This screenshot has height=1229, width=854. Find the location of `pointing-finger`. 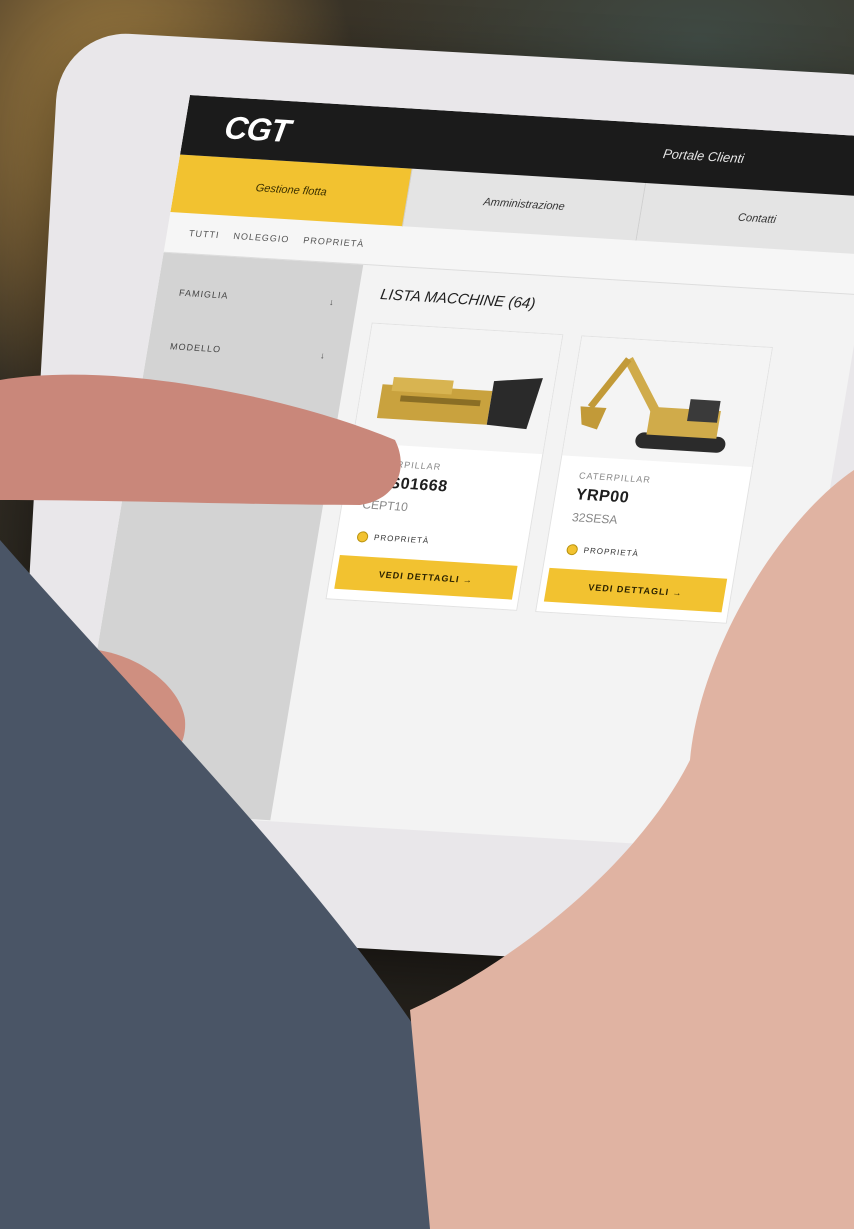

pointing-finger is located at coordinates (200, 439).